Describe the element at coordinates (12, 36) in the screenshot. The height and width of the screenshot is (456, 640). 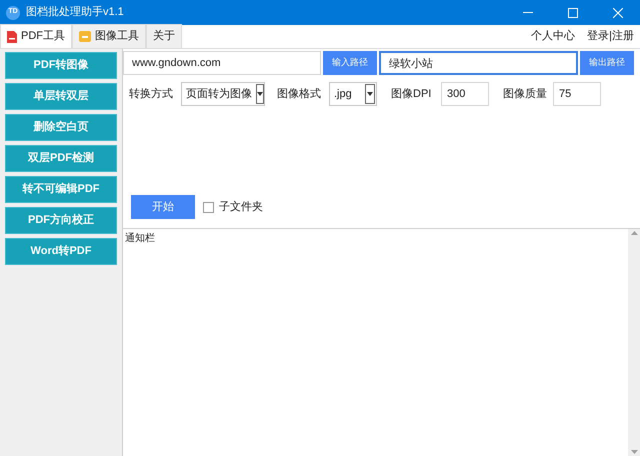
I see `document-icon` at that location.